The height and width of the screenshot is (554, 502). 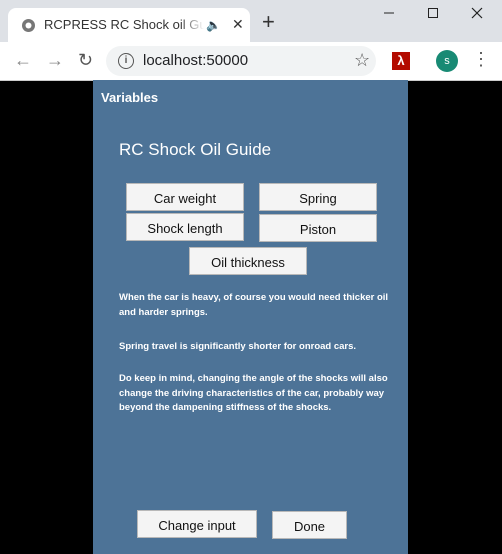 What do you see at coordinates (23, 60) in the screenshot?
I see `back-arrow-icon: ←` at bounding box center [23, 60].